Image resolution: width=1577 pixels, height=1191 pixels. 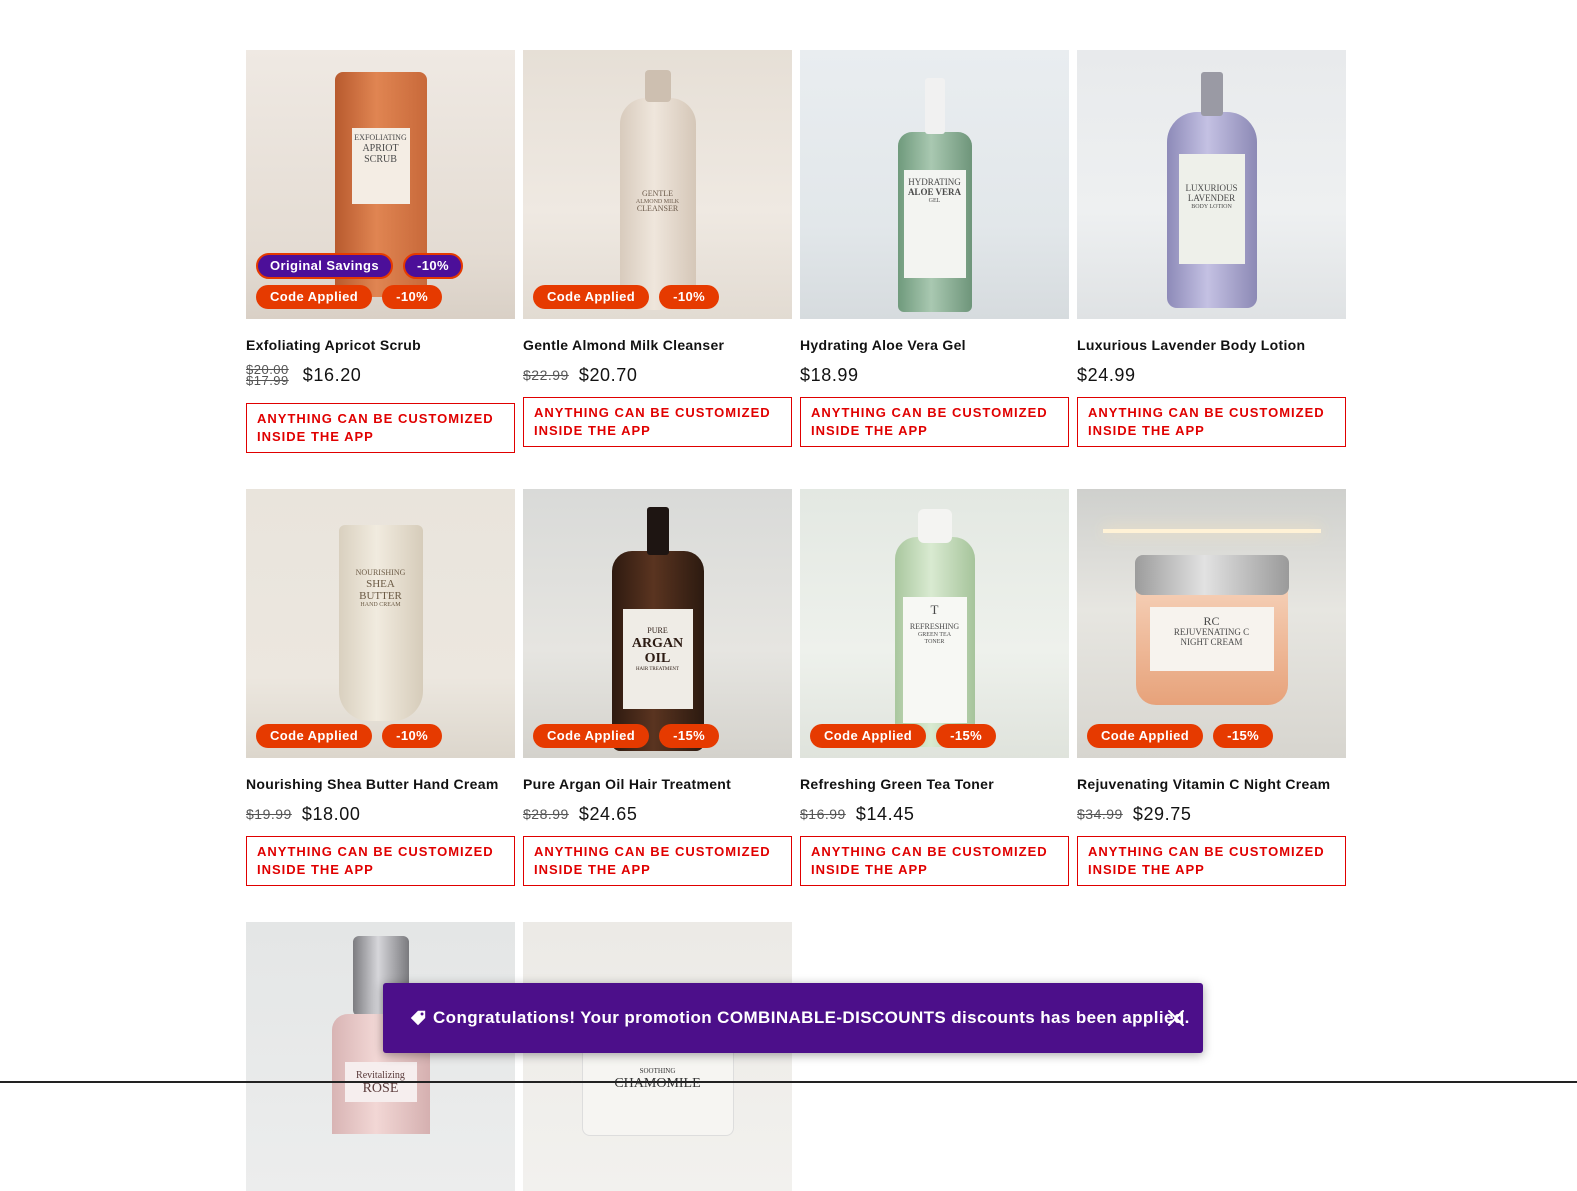 I want to click on sale-price: $18.00, so click(x=331, y=813).